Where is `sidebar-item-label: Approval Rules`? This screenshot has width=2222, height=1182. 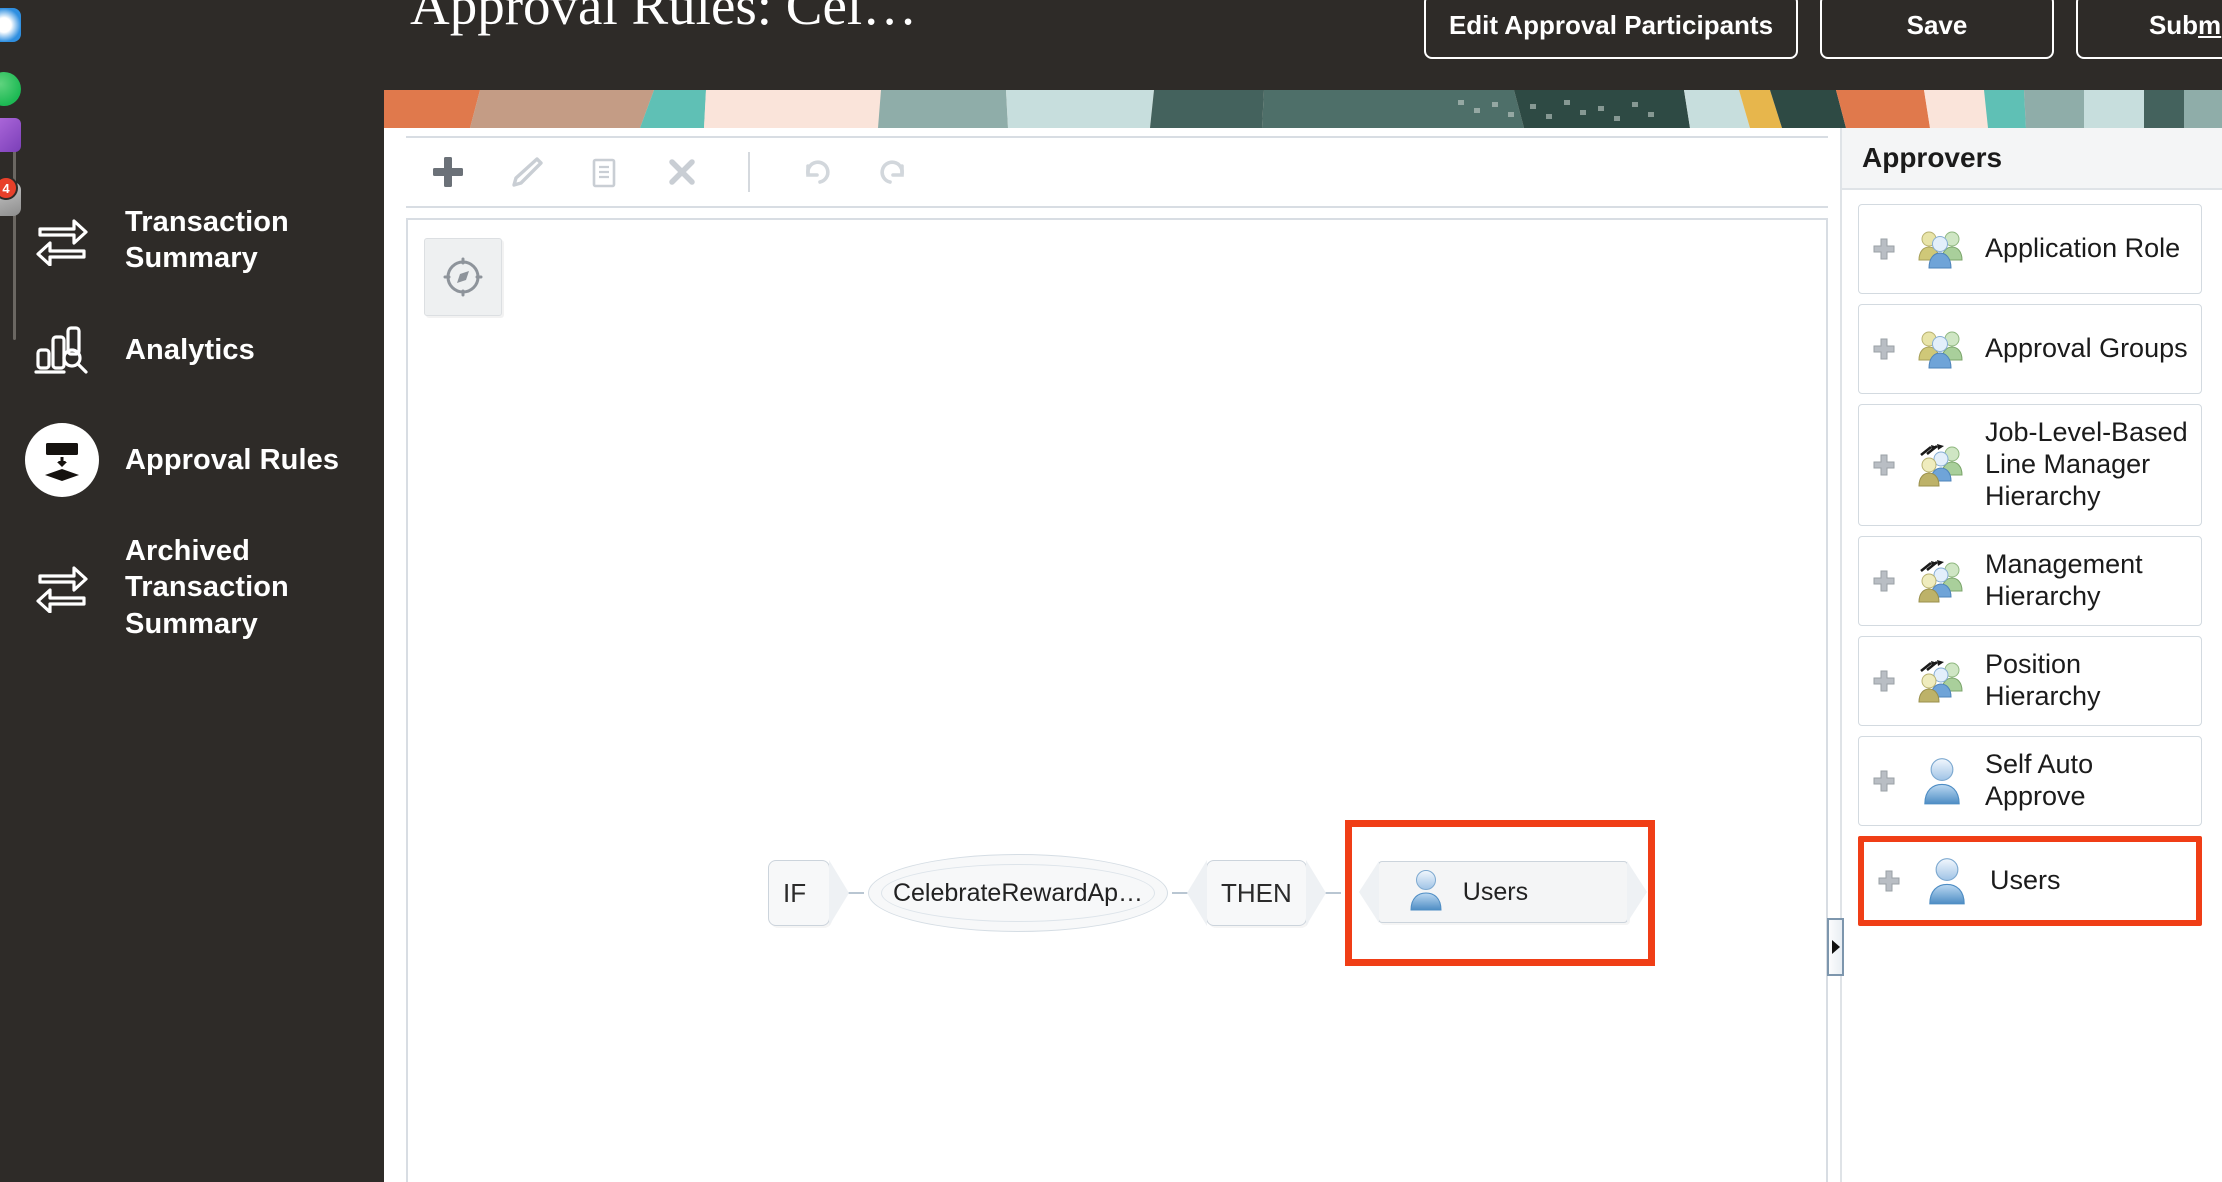 sidebar-item-label: Approval Rules is located at coordinates (232, 459).